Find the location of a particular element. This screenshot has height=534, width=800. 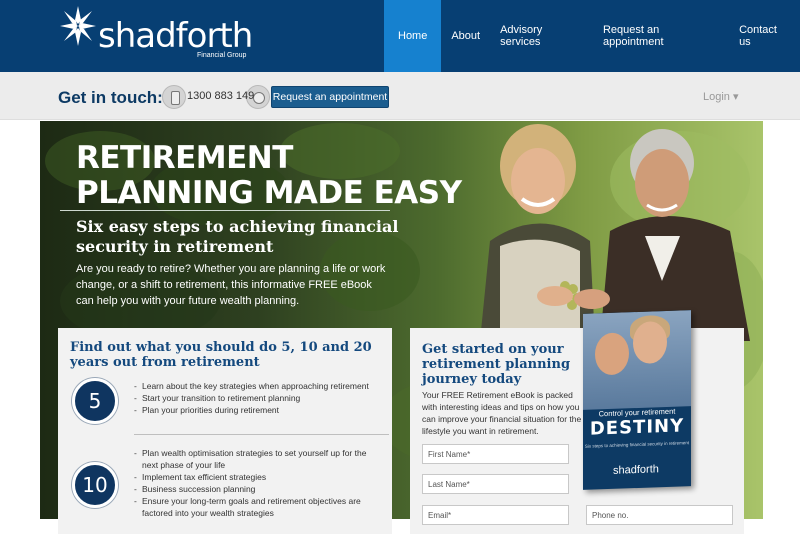

login-dropdown: Login ▾ is located at coordinates (721, 96).